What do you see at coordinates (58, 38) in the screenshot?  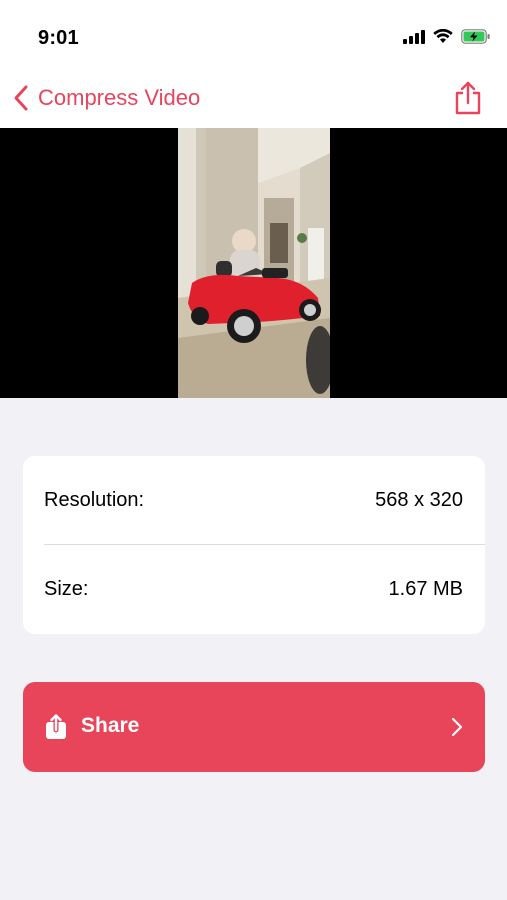 I see `status-time: 9:01` at bounding box center [58, 38].